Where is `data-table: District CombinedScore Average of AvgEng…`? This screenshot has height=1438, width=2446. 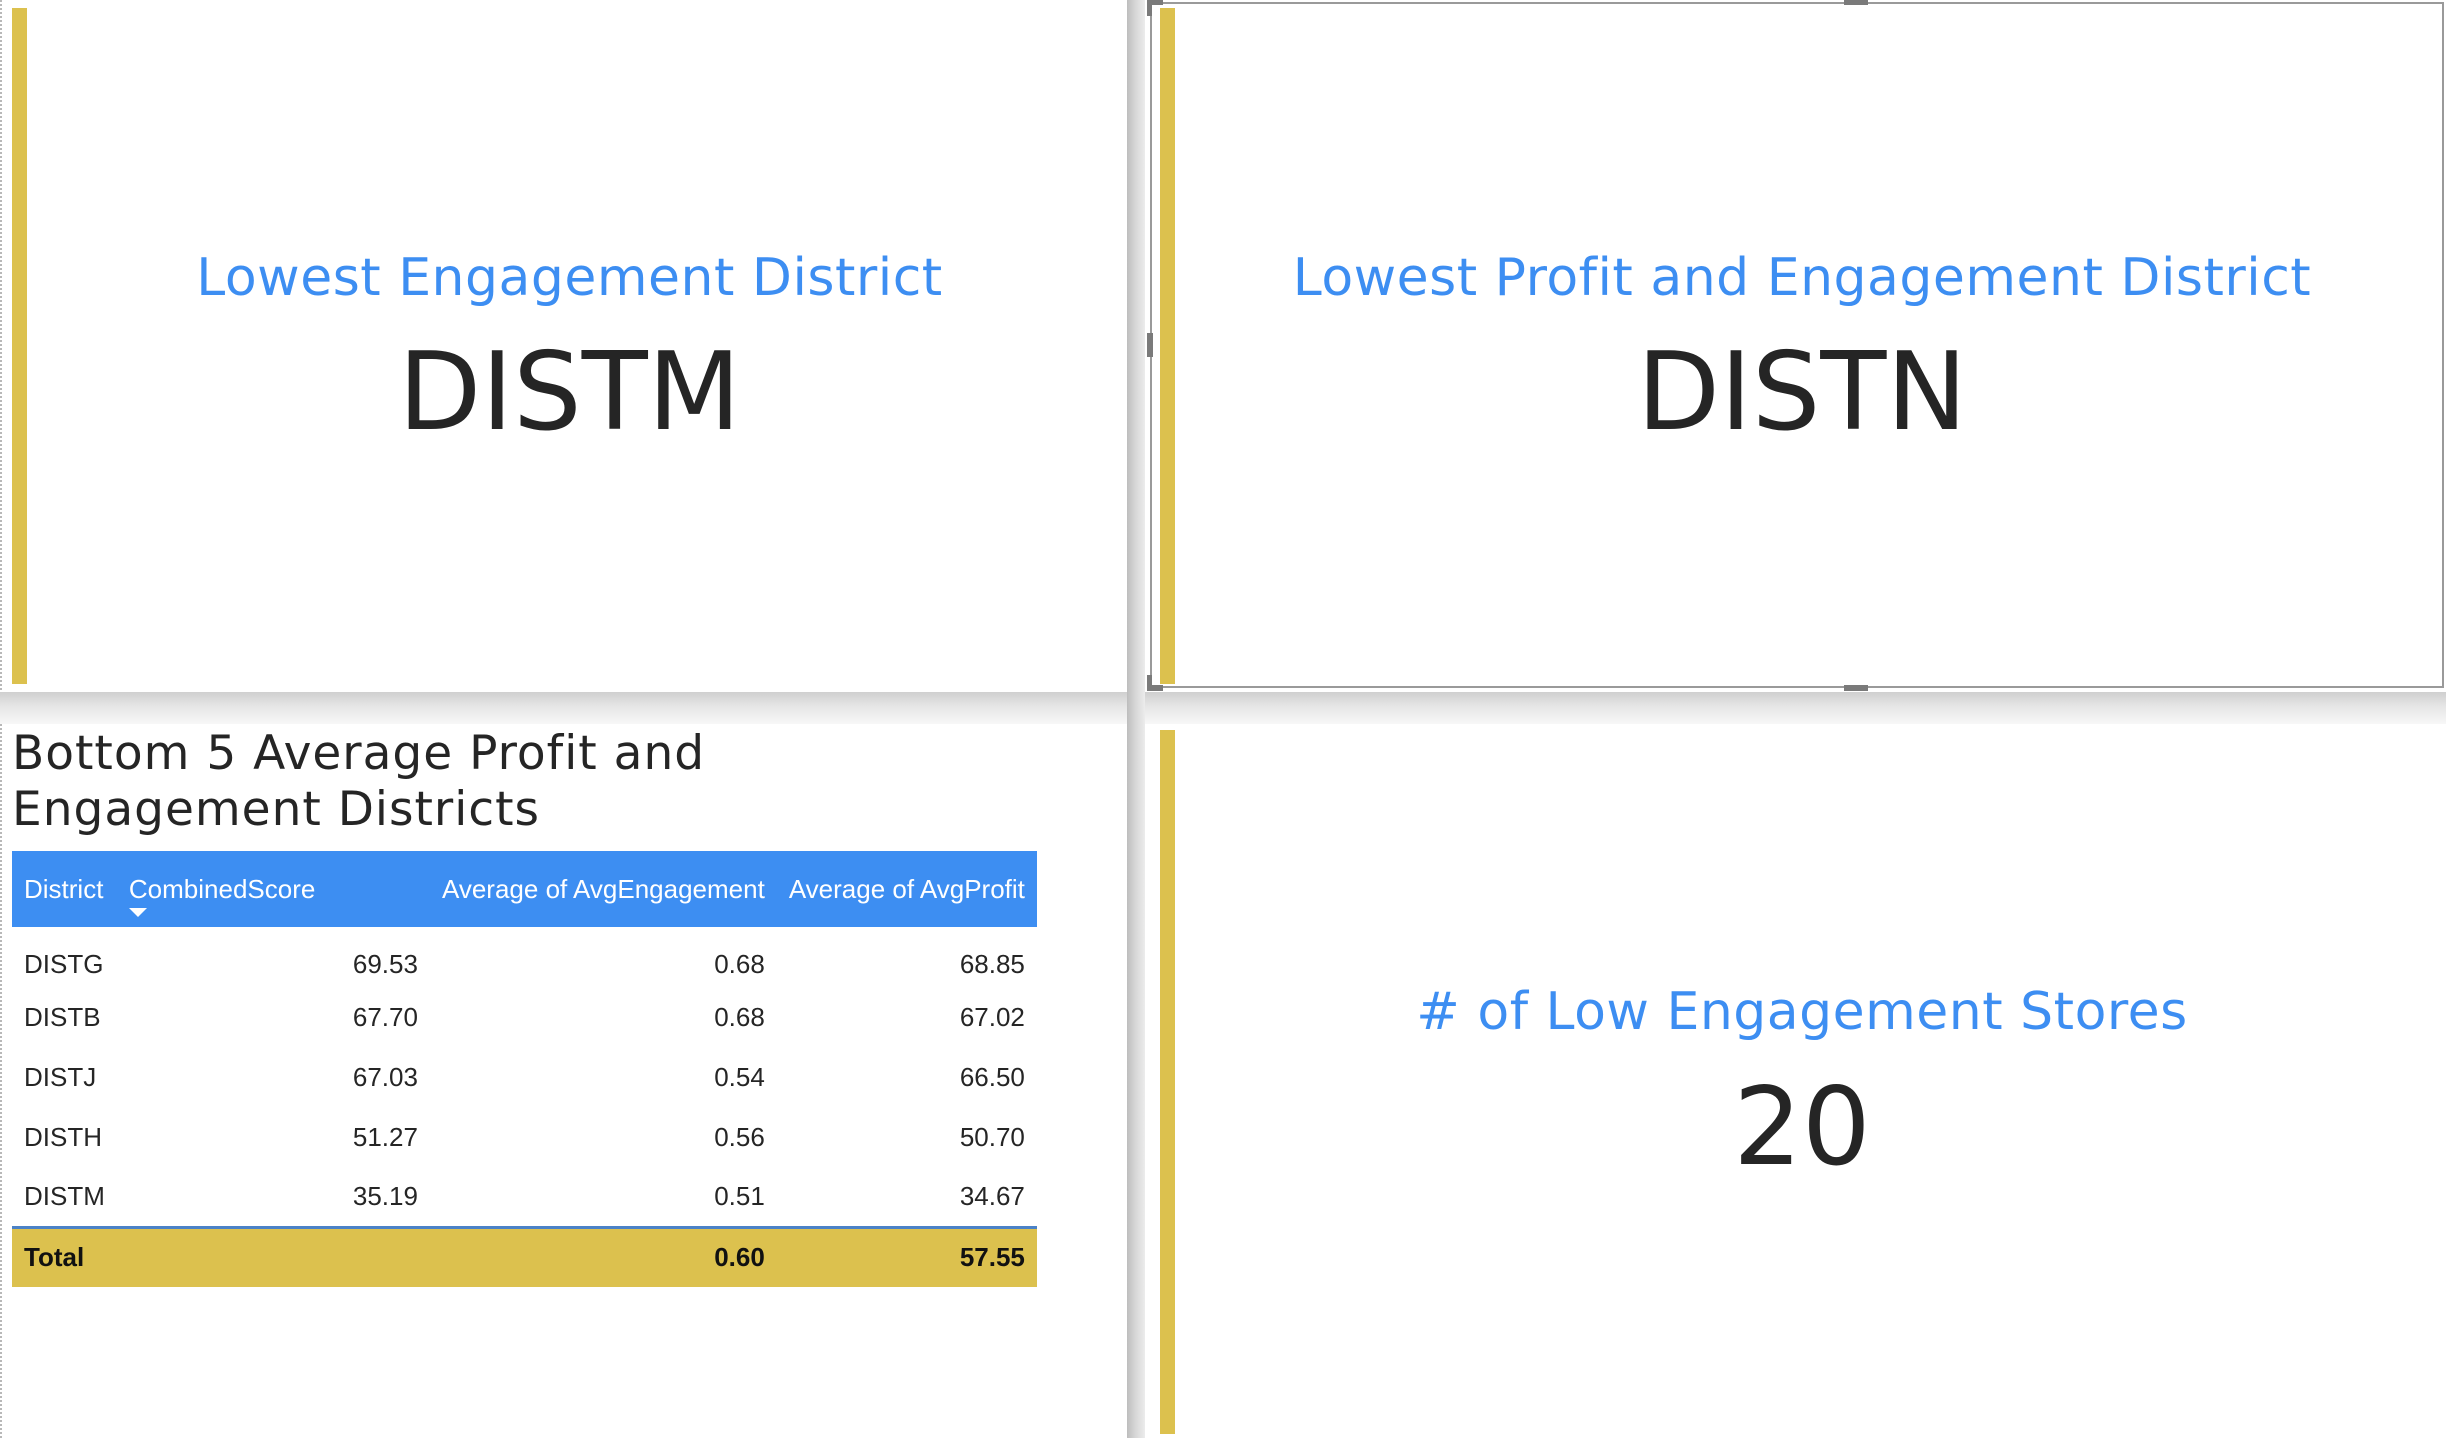 data-table: District CombinedScore Average of AvgEng… is located at coordinates (524, 1069).